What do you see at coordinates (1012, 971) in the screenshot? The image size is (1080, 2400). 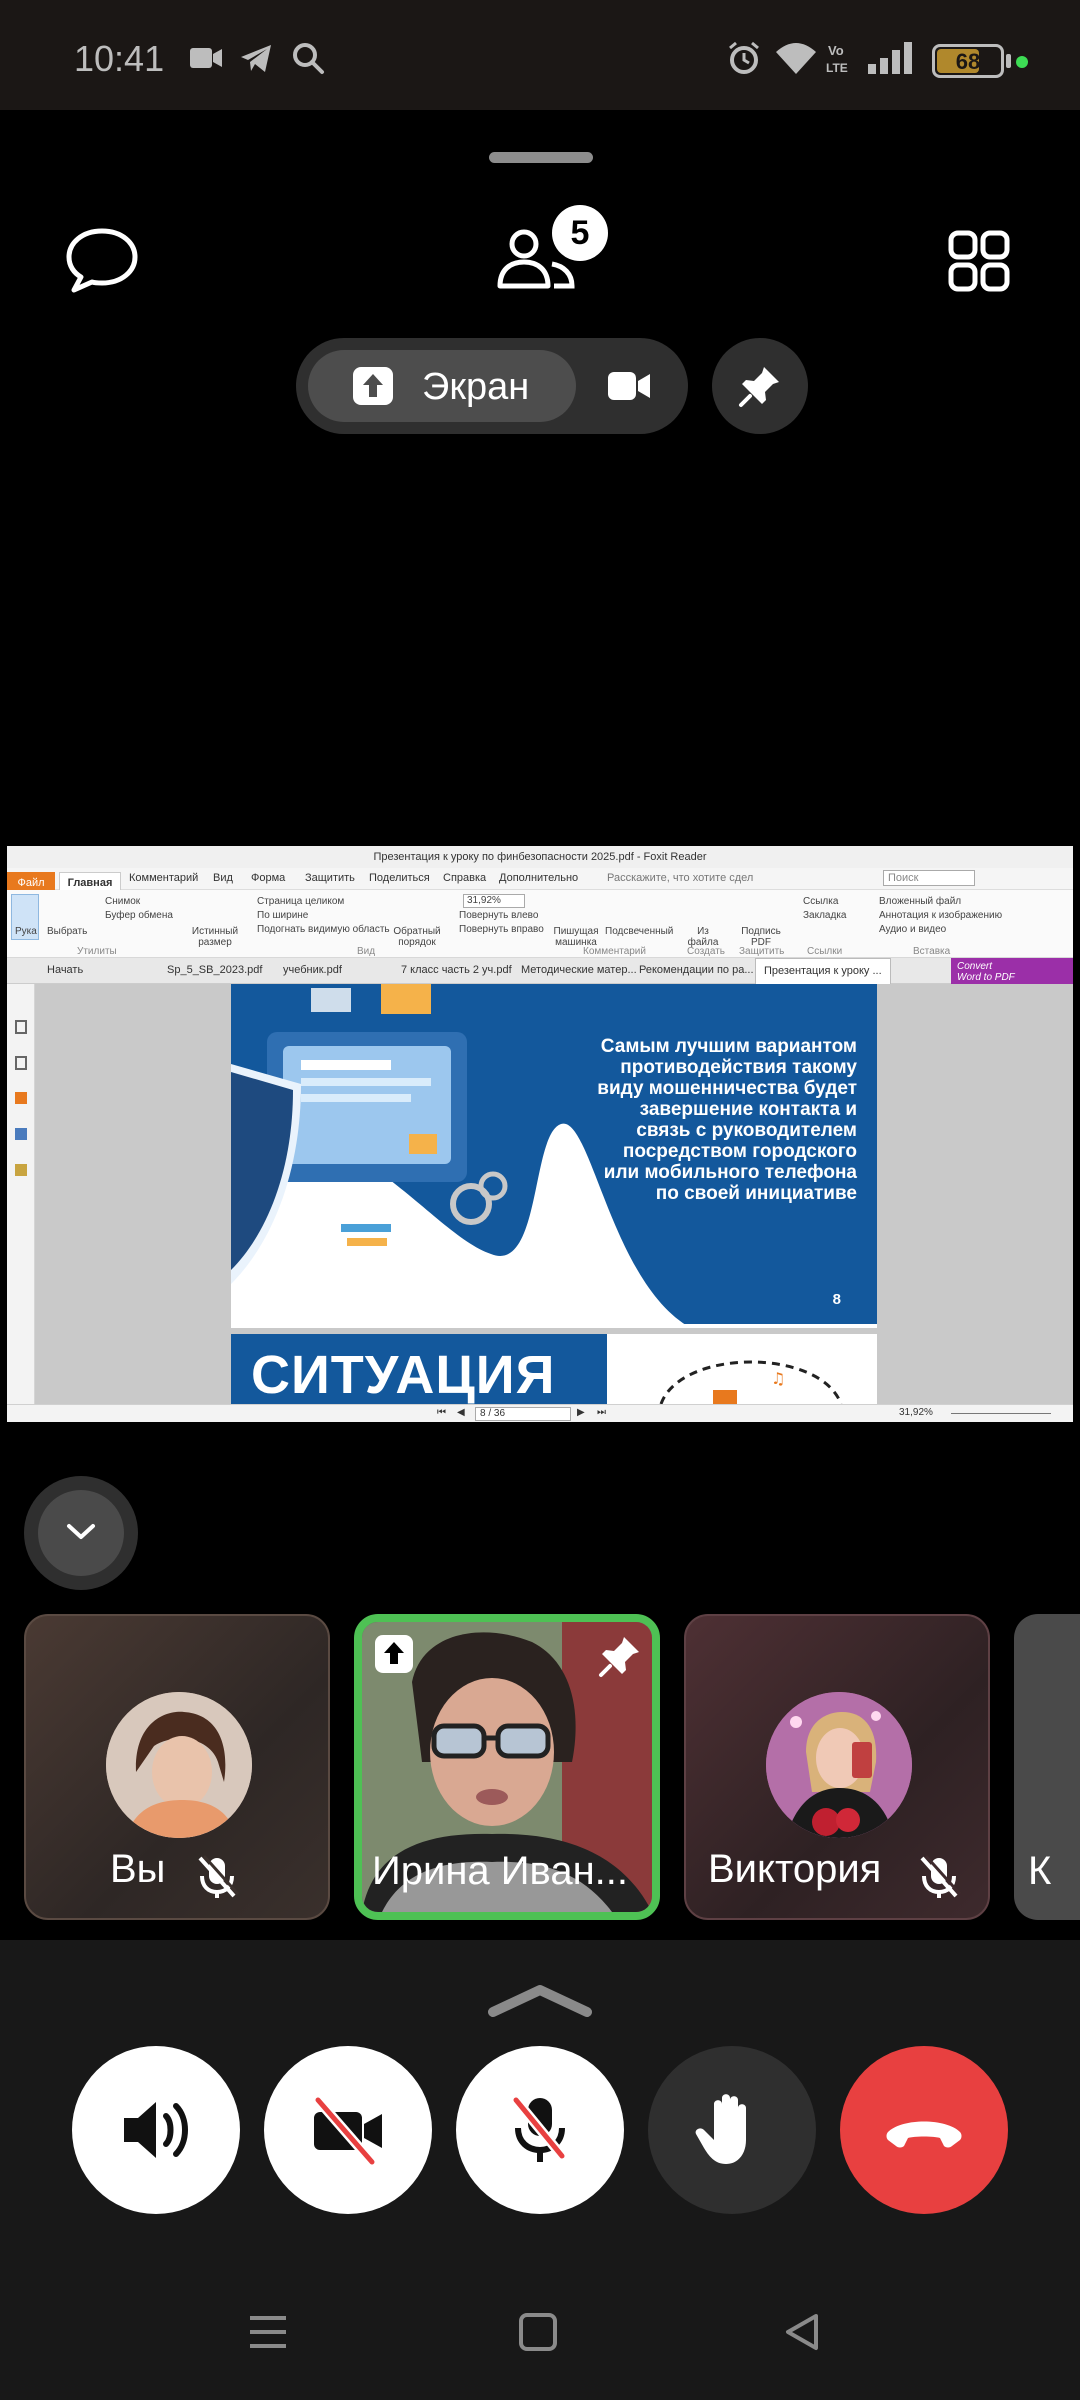 I see `convert-banner: Convert Word to PDF` at bounding box center [1012, 971].